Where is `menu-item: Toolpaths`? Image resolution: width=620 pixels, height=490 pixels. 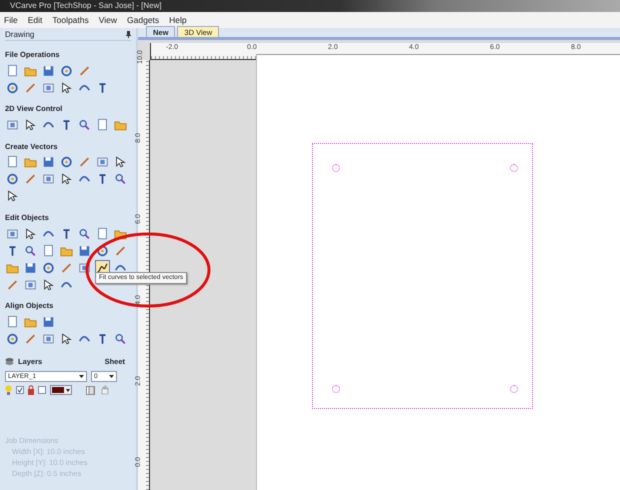 menu-item: Toolpaths is located at coordinates (70, 20).